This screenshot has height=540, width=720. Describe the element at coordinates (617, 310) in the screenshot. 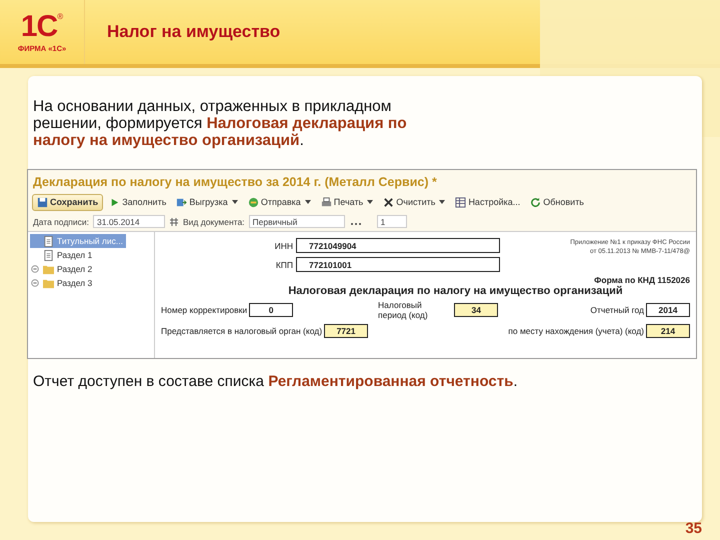

I see `field-label: Отчетный год` at that location.